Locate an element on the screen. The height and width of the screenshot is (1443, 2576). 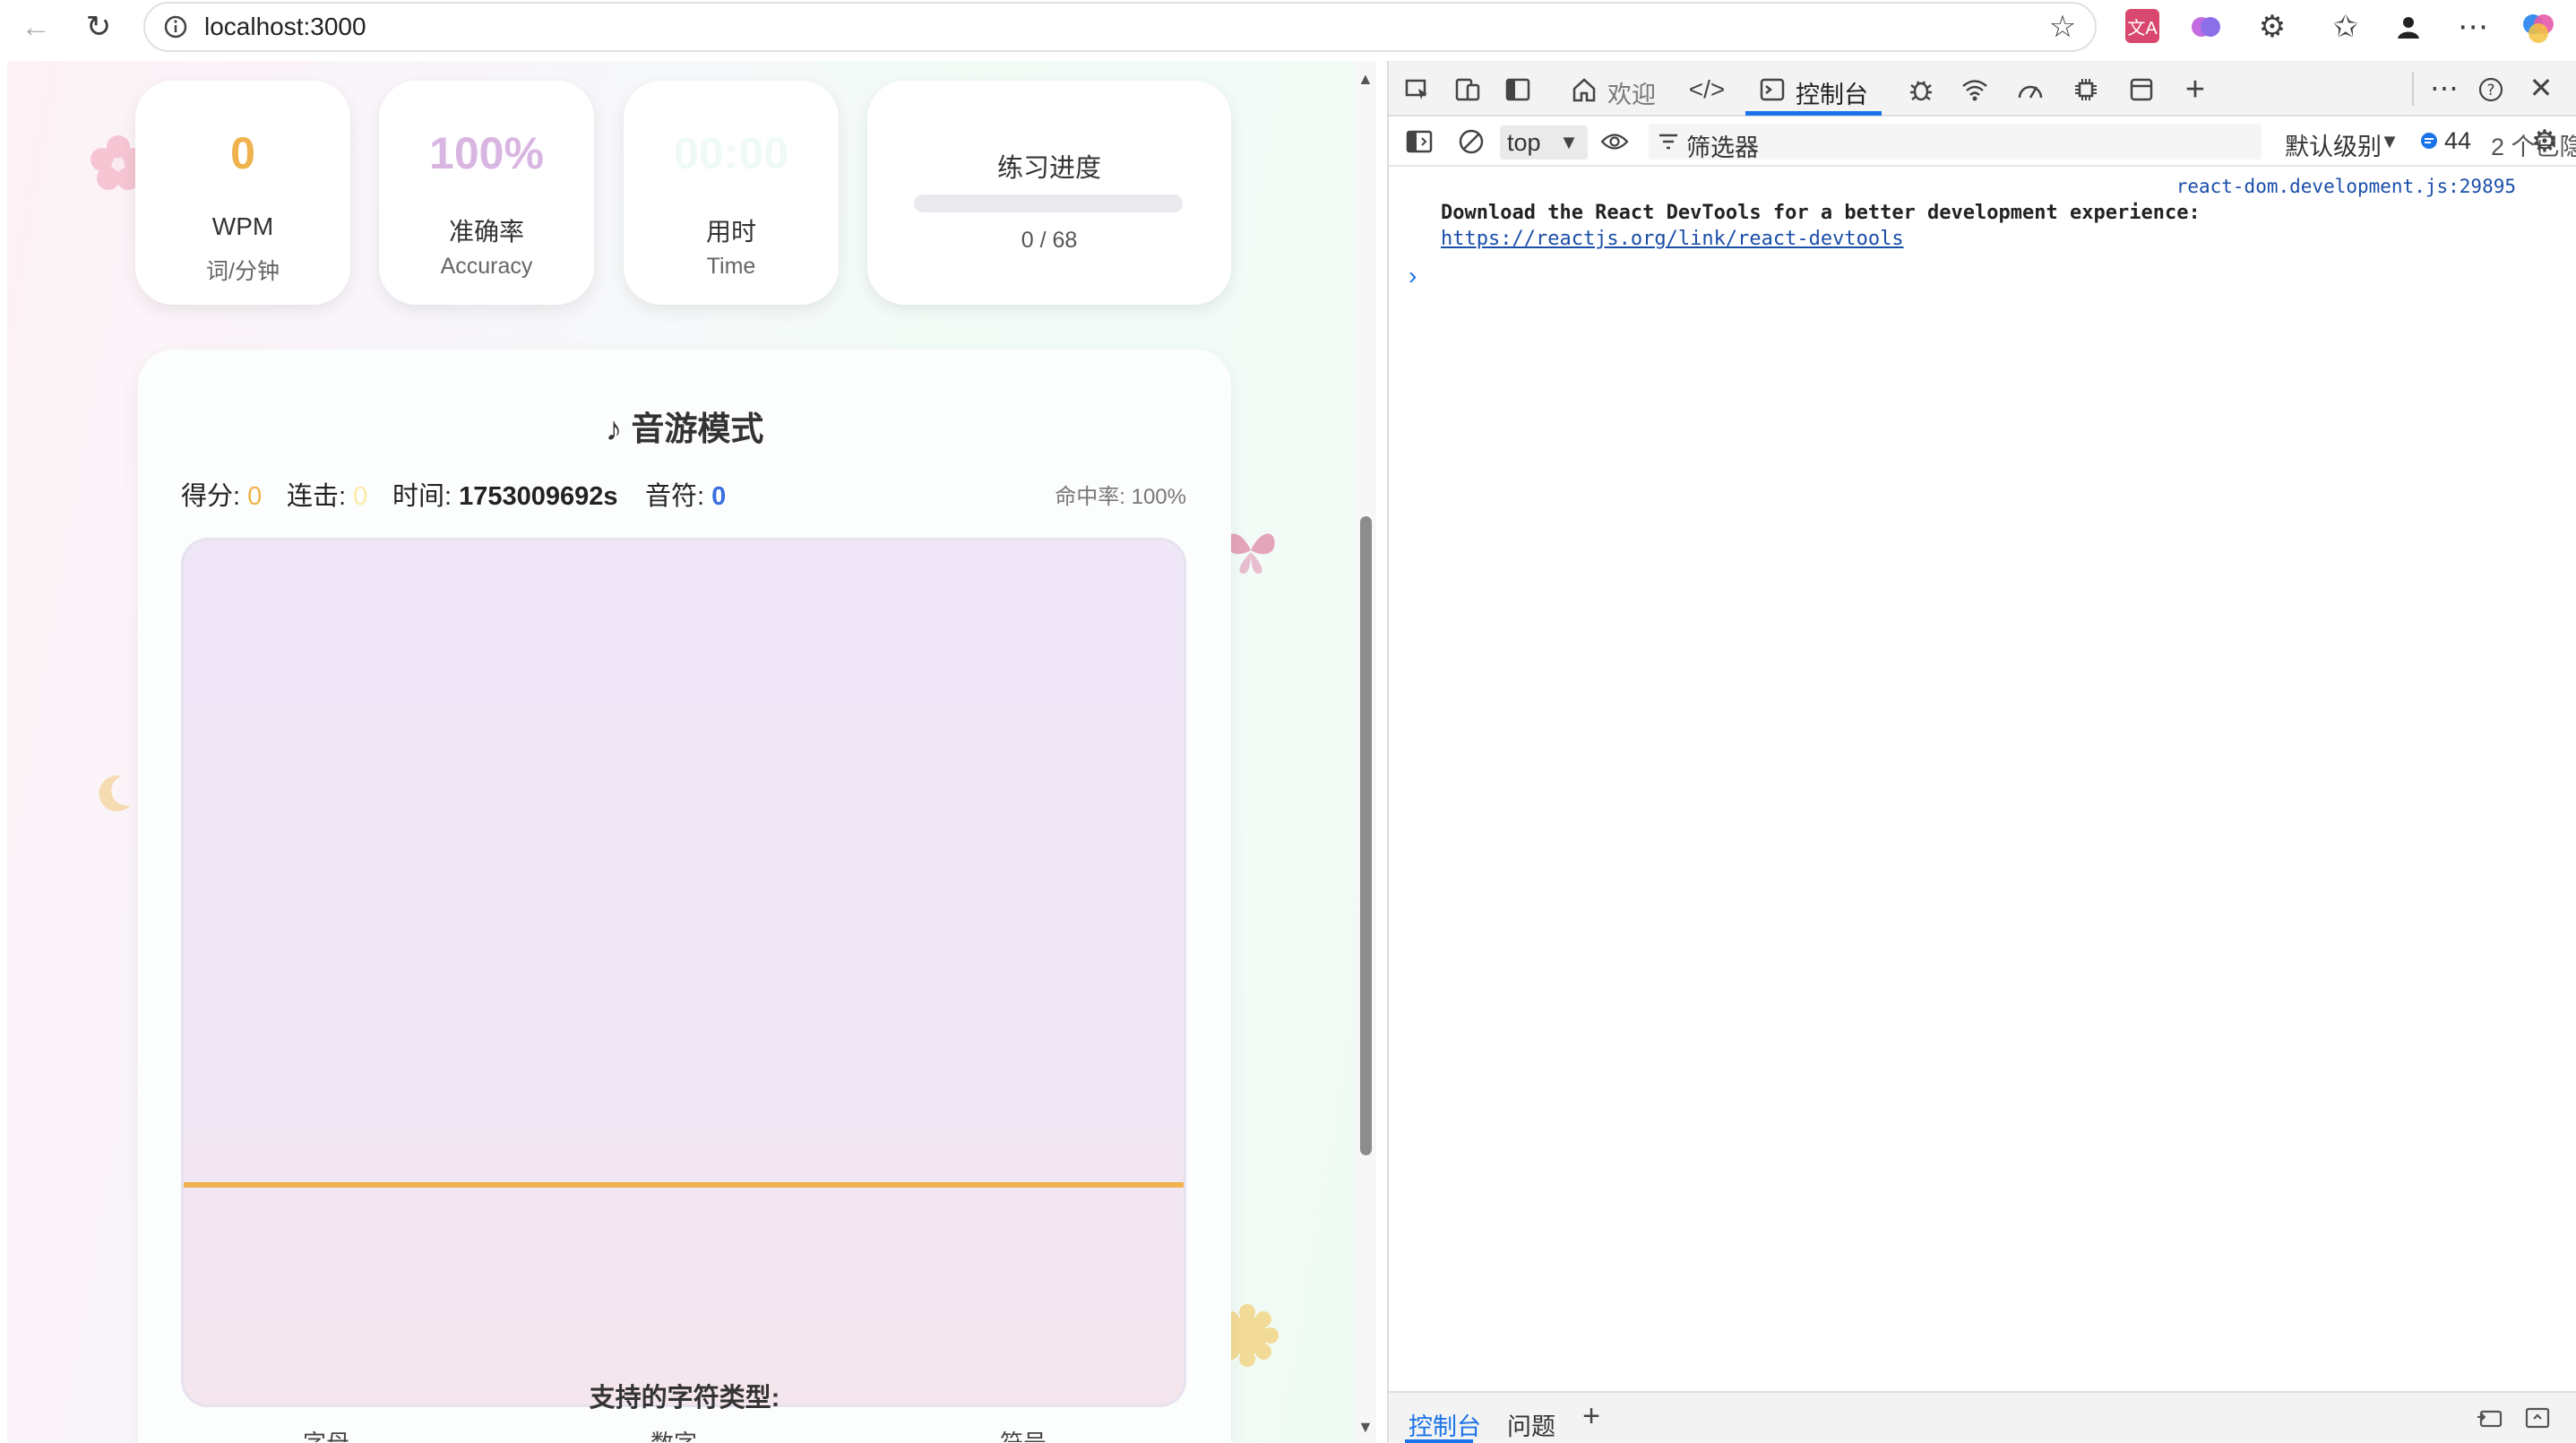
drawer-active-indicator is located at coordinates (1439, 1441).